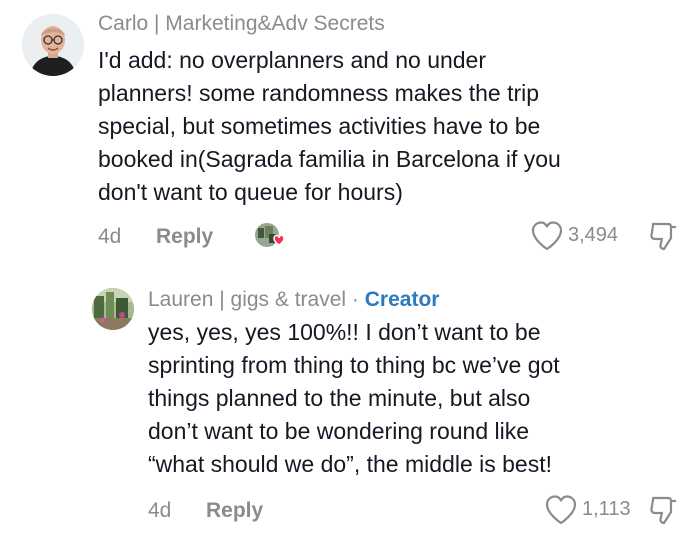 This screenshot has width=700, height=540. Describe the element at coordinates (606, 509) in the screenshot. I see `like-count: 1,113` at that location.